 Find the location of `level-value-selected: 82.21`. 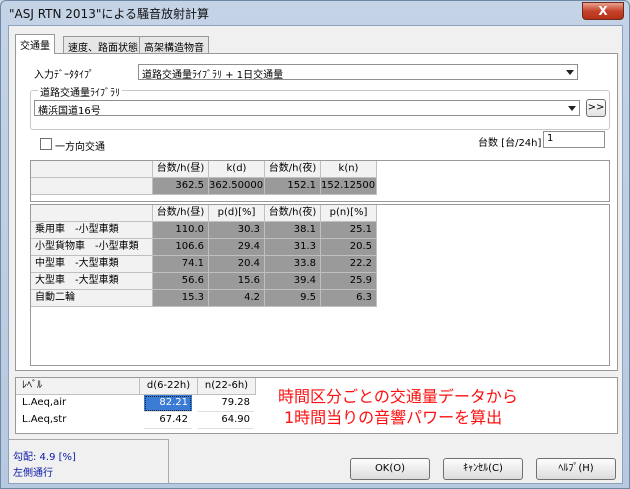

level-value-selected: 82.21 is located at coordinates (168, 403).